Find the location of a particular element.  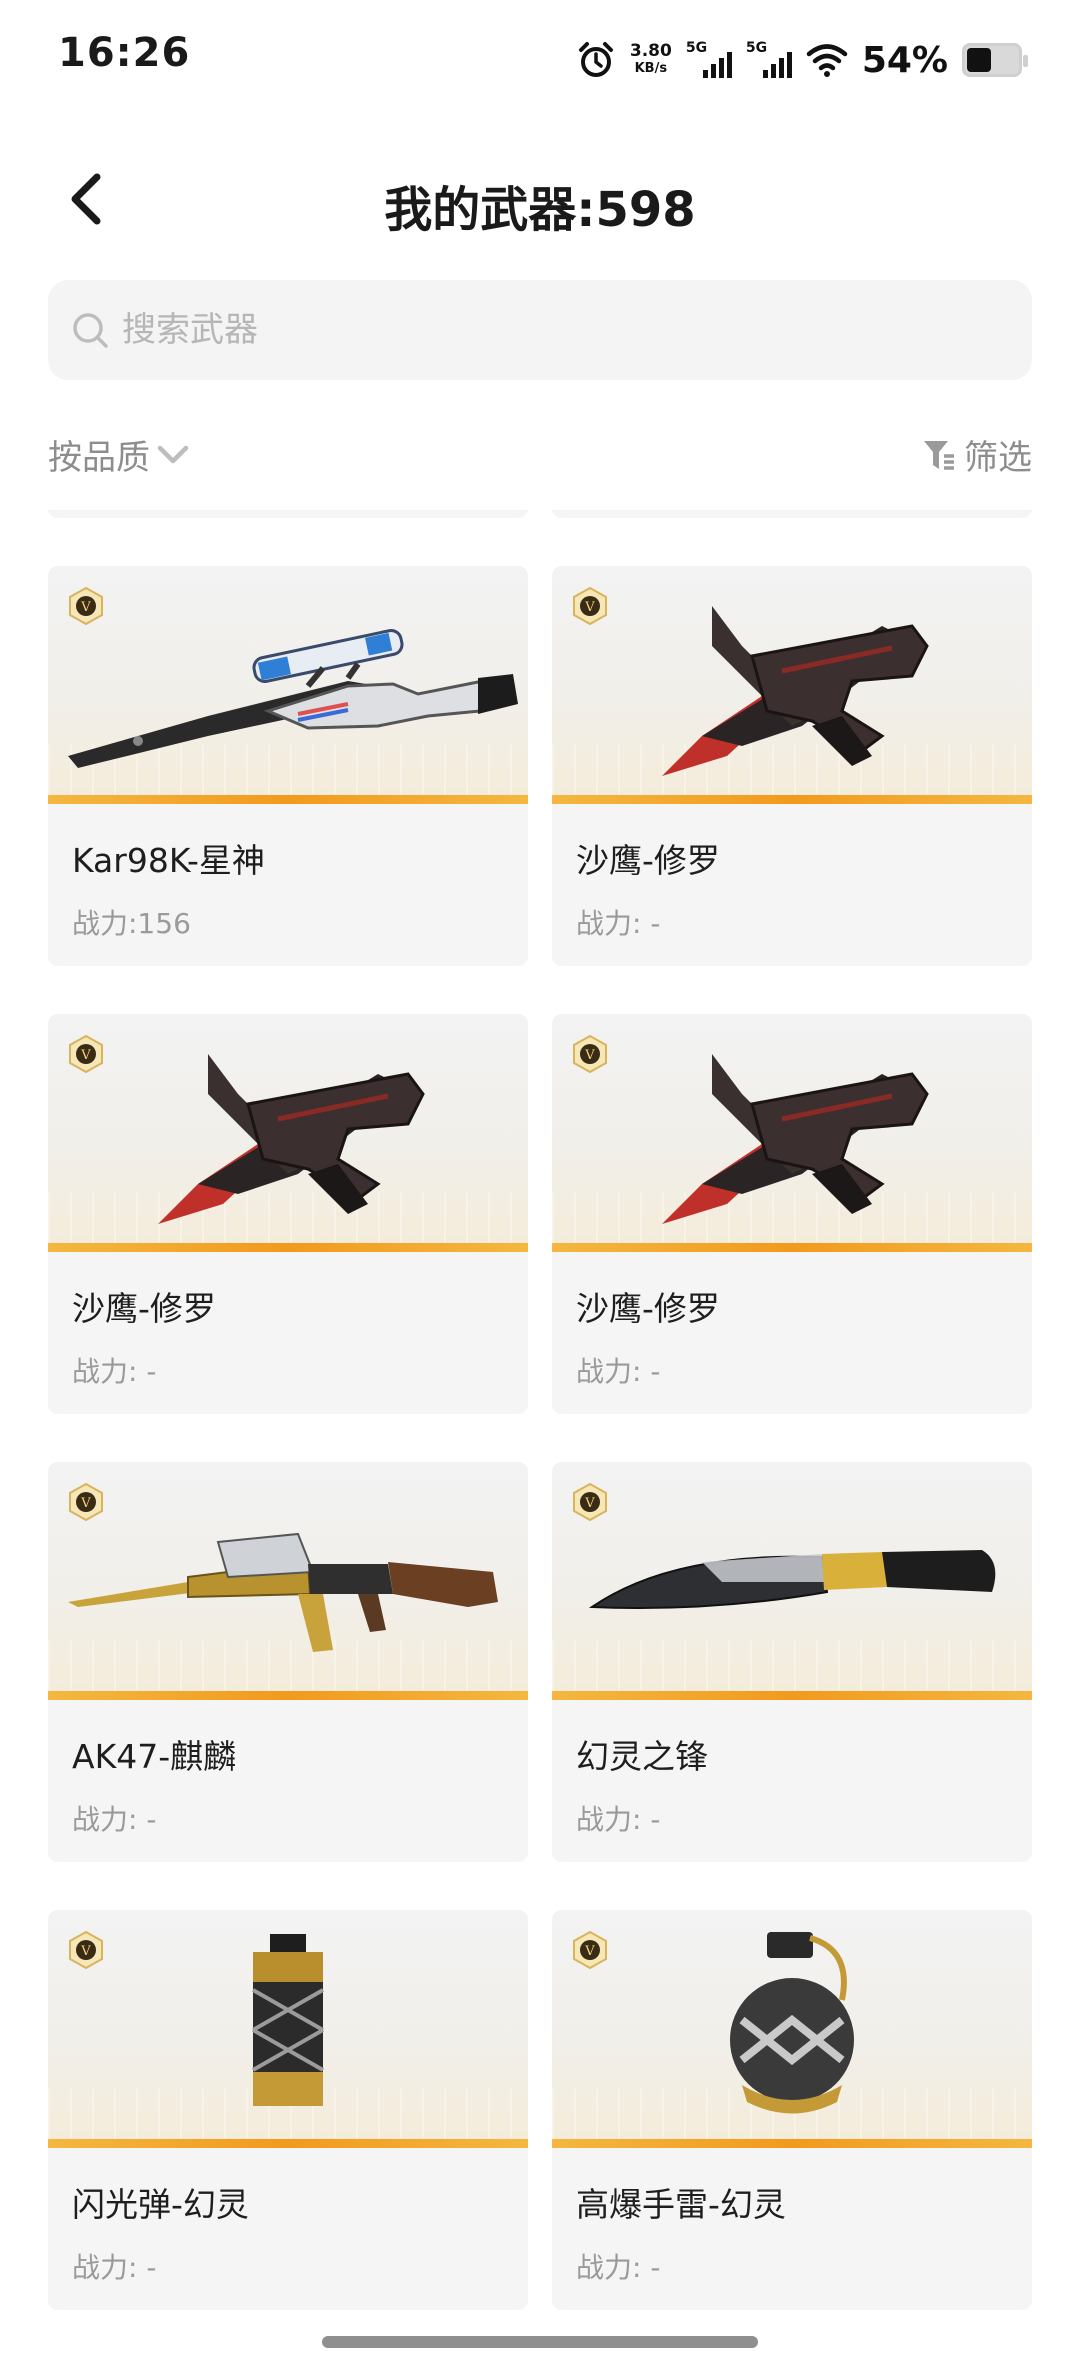

net-speed-value: 3.80 is located at coordinates (650, 51).